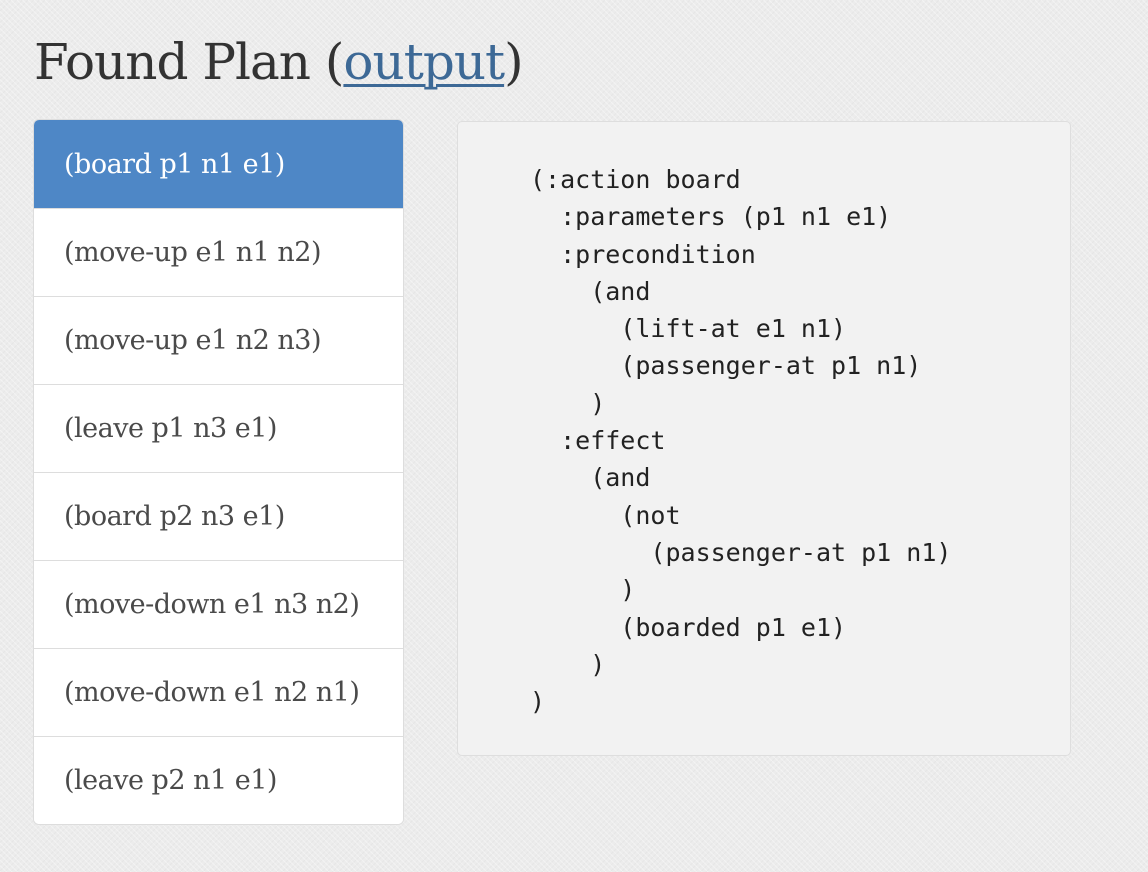 This screenshot has height=872, width=1148. What do you see at coordinates (218, 340) in the screenshot?
I see `plan-step-item: (move-up e1 n2 n3)` at bounding box center [218, 340].